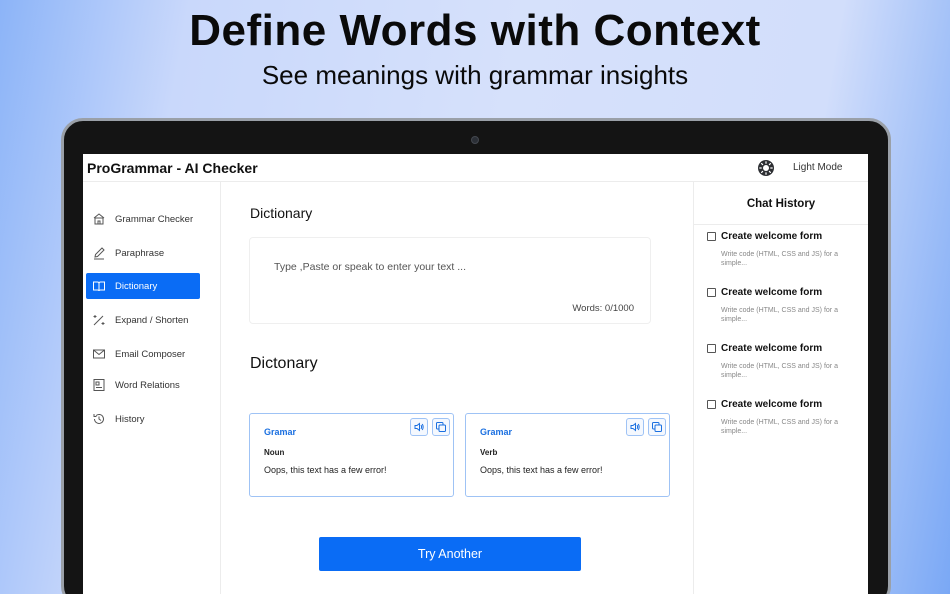 The image size is (950, 594). What do you see at coordinates (99, 219) in the screenshot?
I see `grammar-icon` at bounding box center [99, 219].